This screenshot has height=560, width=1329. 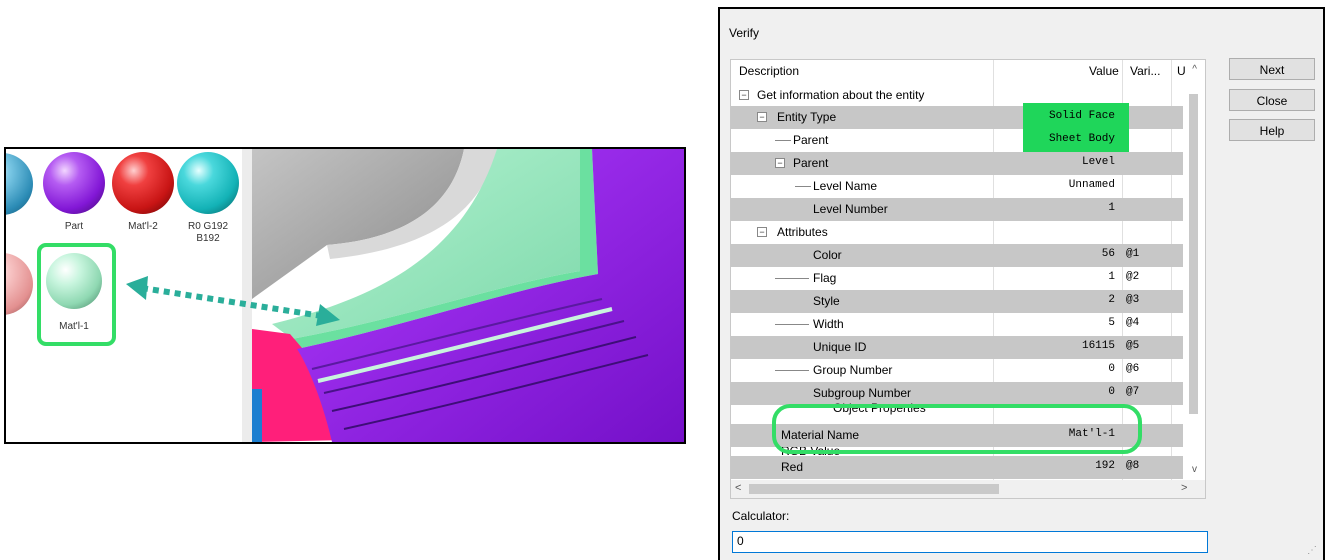 I want to click on row-value: 5, so click(x=1111, y=323).